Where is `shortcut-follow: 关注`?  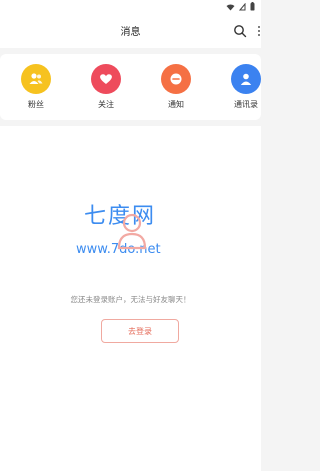 shortcut-follow: 关注 is located at coordinates (106, 87).